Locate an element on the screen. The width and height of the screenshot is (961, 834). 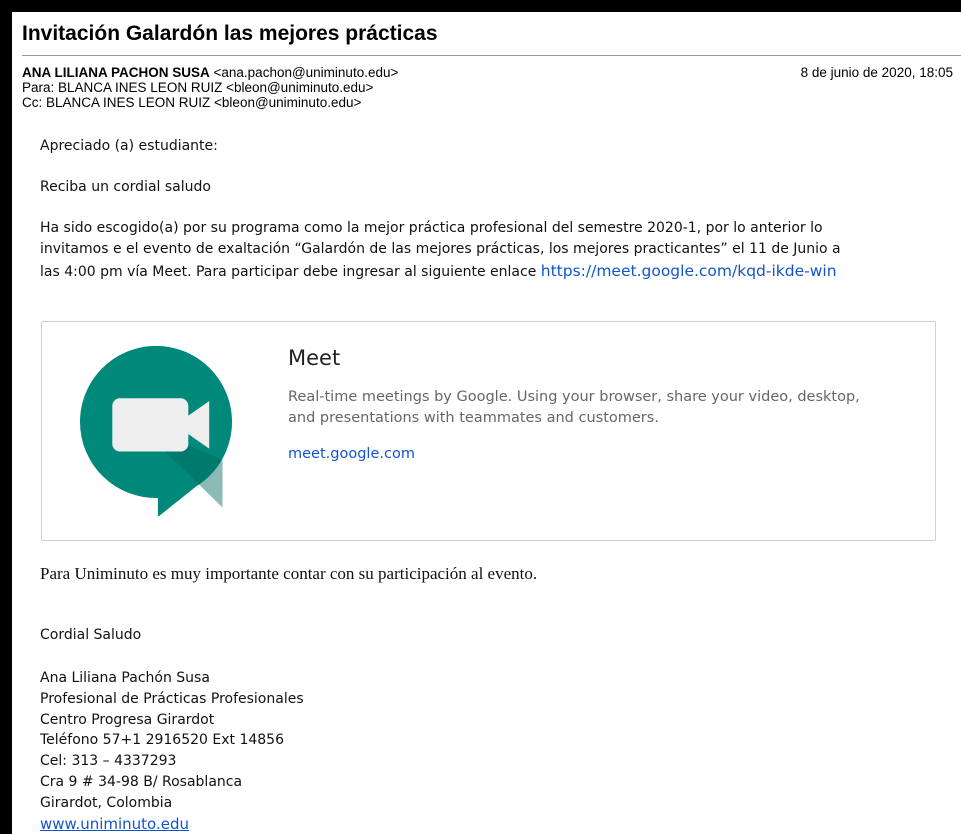
header-divider is located at coordinates (491, 55).